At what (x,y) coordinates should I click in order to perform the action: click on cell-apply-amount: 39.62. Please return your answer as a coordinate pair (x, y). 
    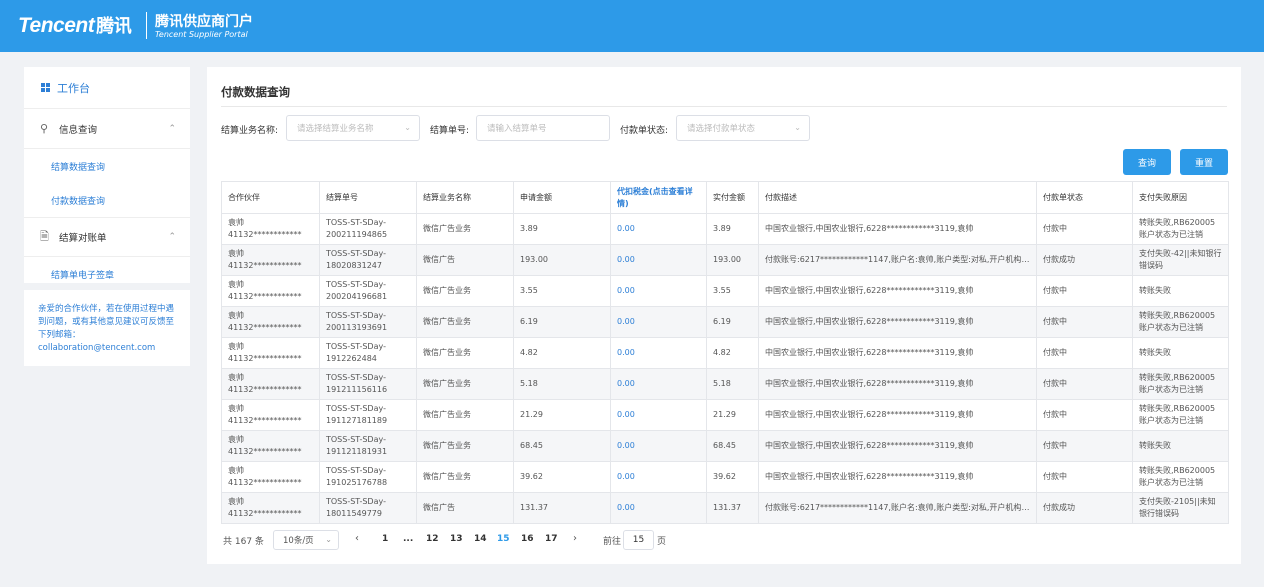
    Looking at the image, I should click on (562, 477).